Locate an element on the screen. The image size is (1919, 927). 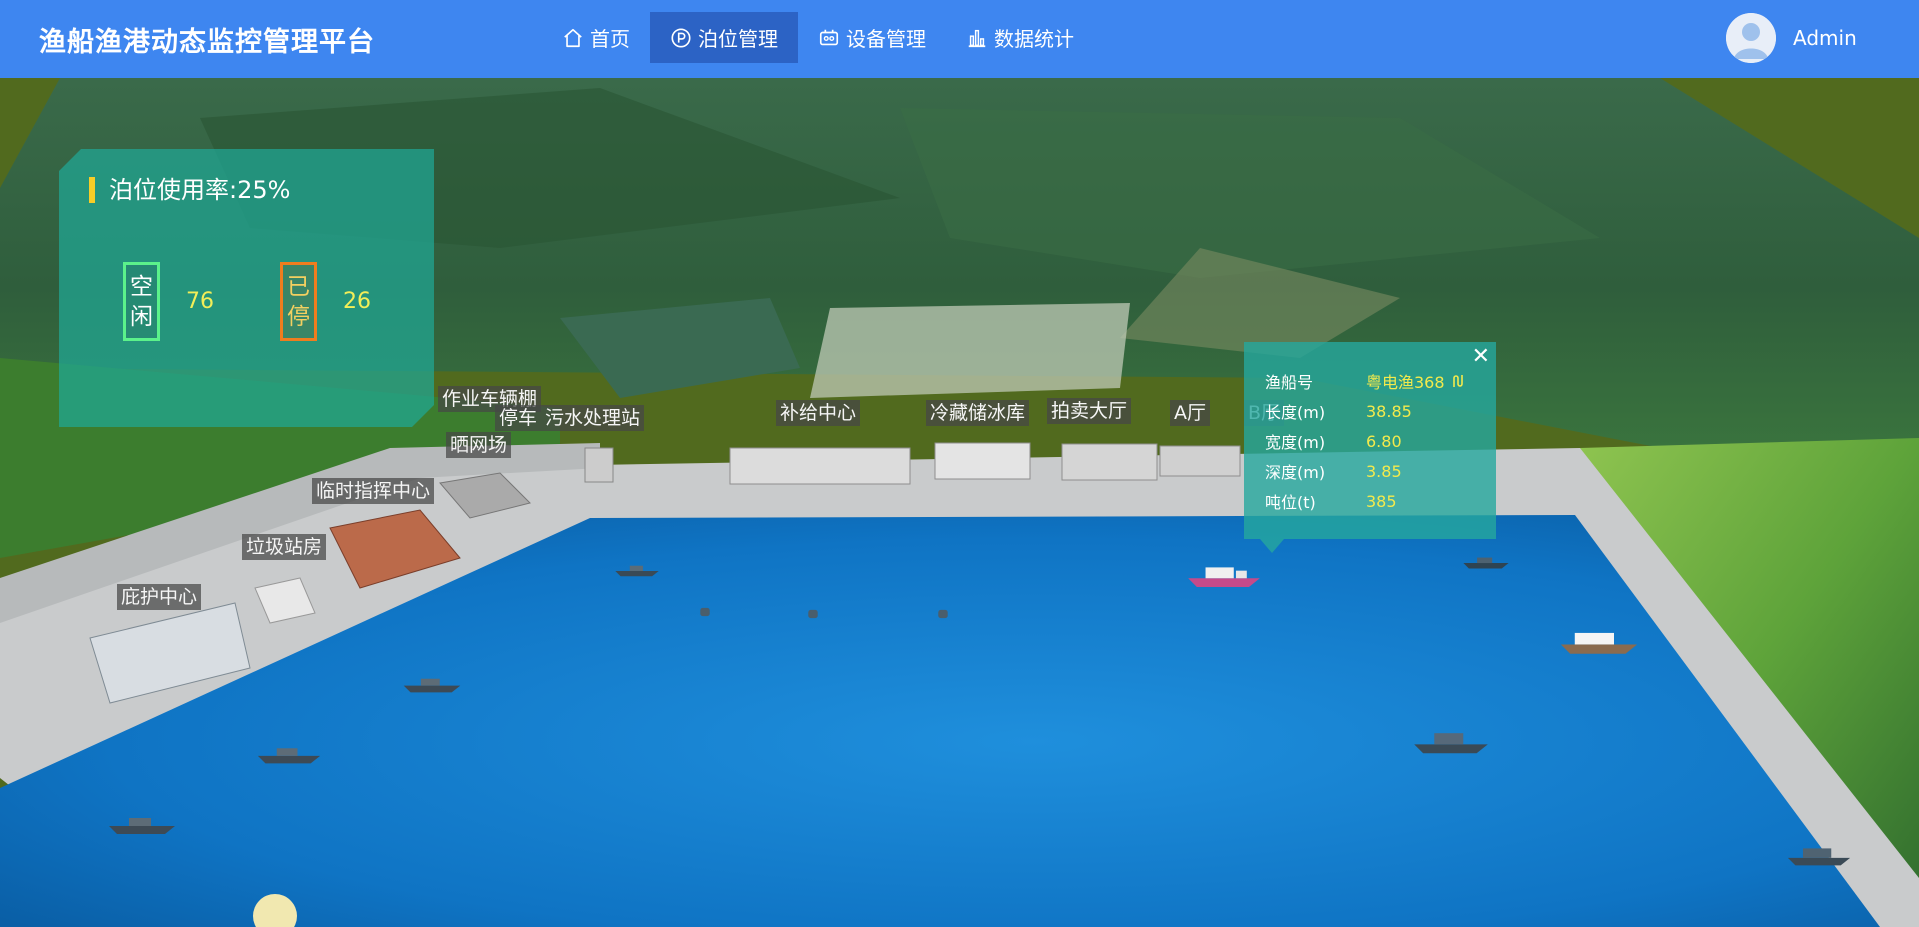
map-label-sewage: 污水处理站 is located at coordinates (593, 418).